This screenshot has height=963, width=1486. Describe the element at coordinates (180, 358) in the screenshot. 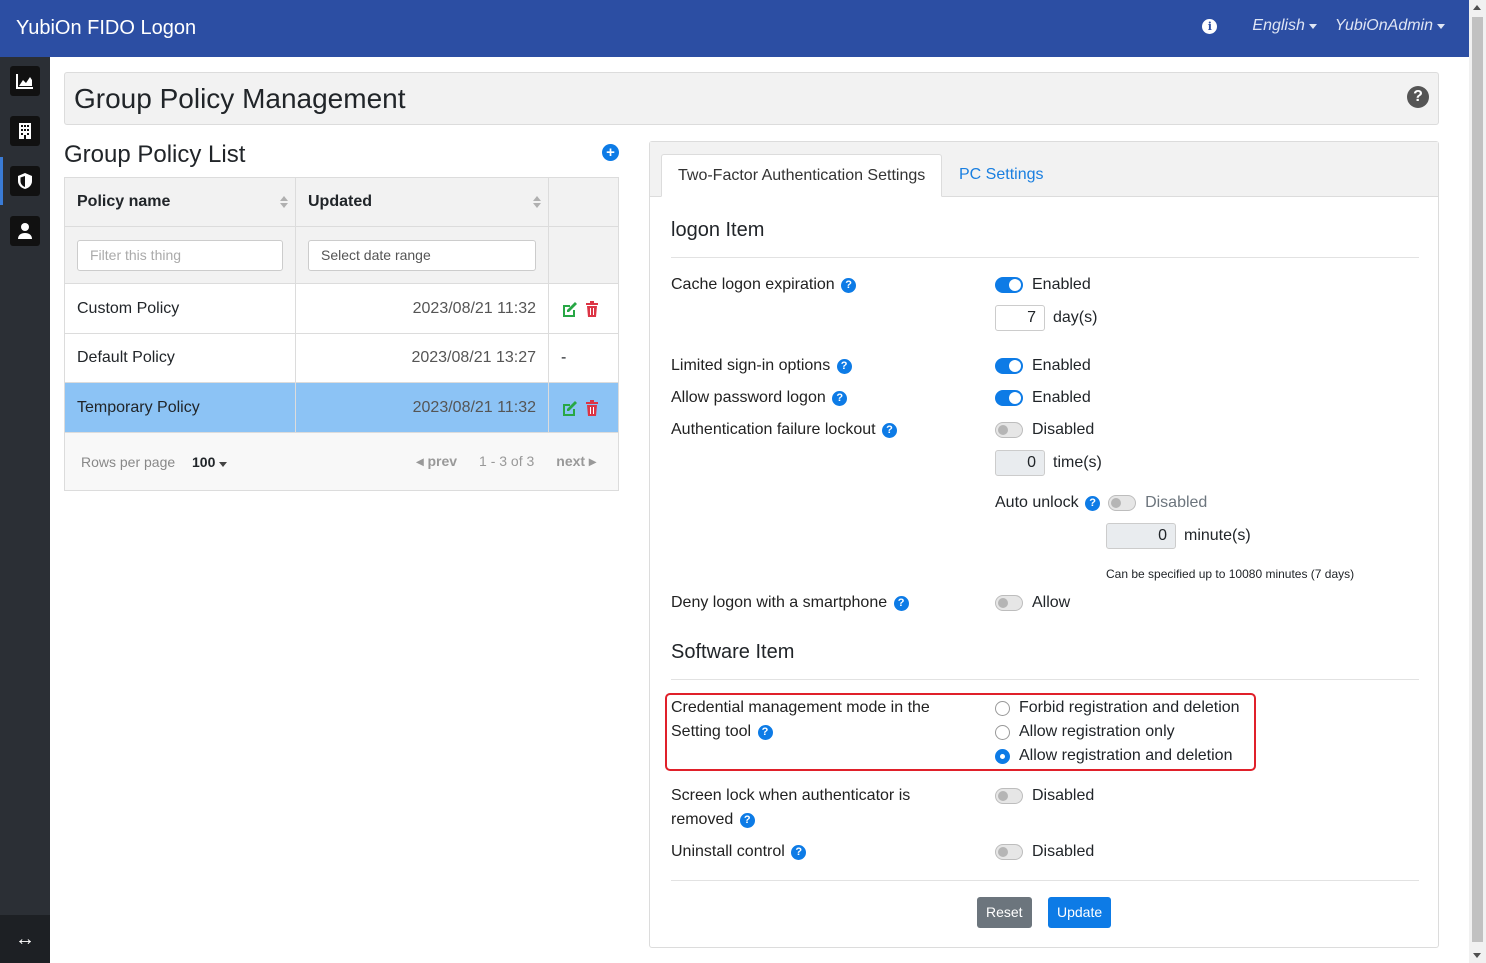

I see `policy-name-cell: Default Policy` at that location.